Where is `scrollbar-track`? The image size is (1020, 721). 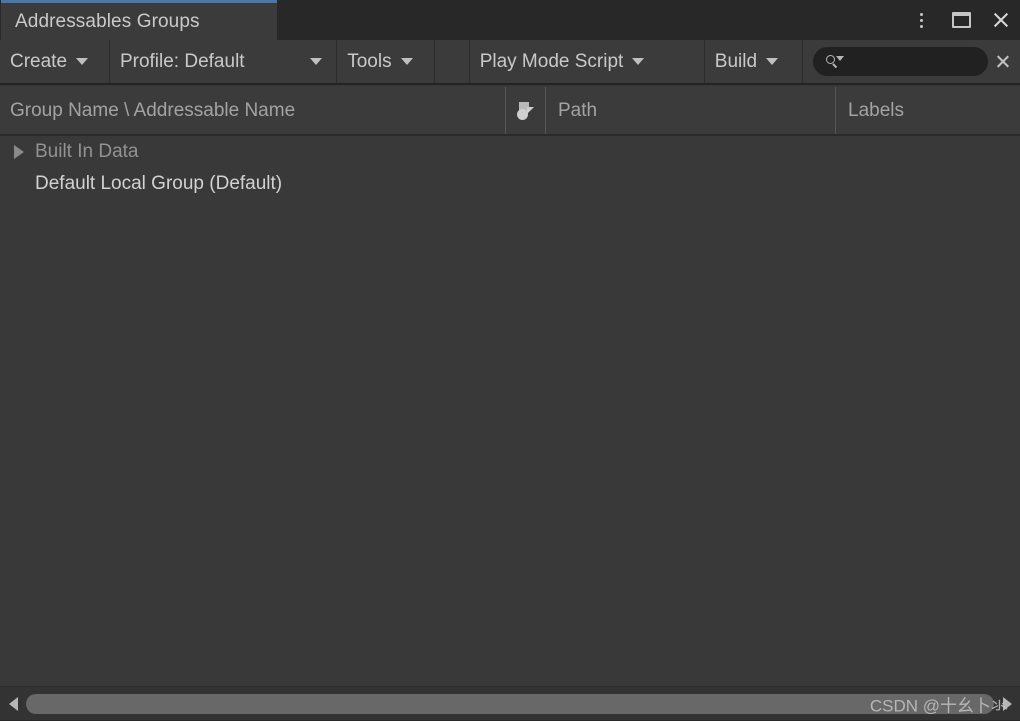 scrollbar-track is located at coordinates (510, 704).